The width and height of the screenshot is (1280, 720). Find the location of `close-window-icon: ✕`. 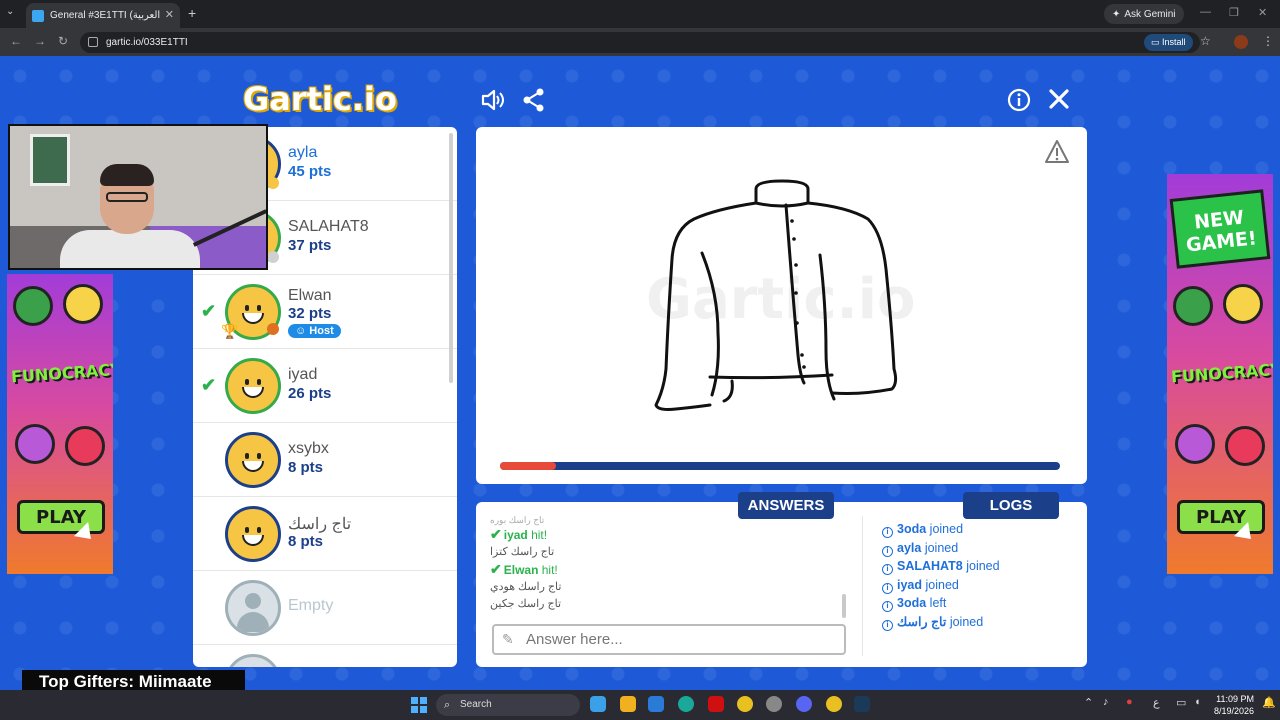

close-window-icon: ✕ is located at coordinates (1262, 12).